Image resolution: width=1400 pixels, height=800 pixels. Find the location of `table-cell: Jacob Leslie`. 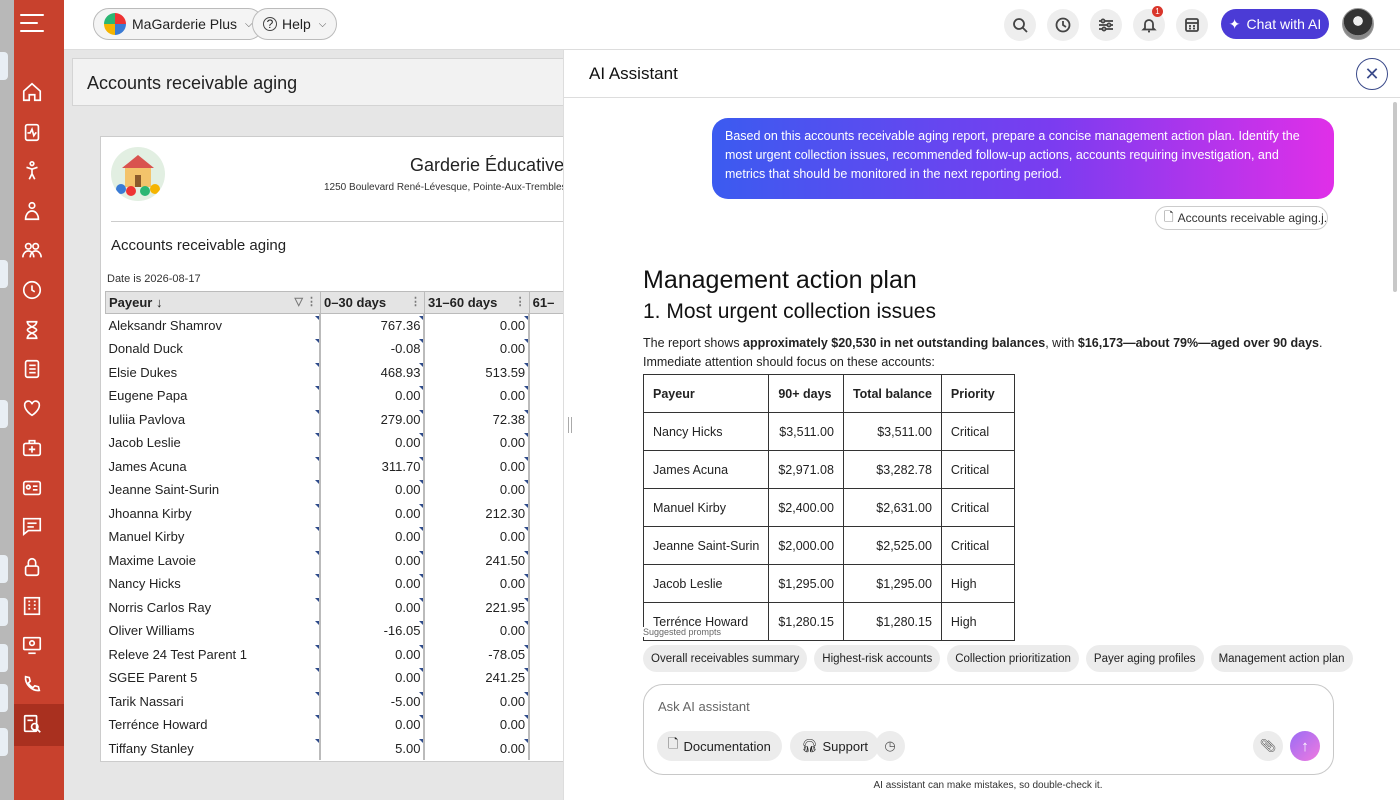

table-cell: Jacob Leslie is located at coordinates (706, 583).